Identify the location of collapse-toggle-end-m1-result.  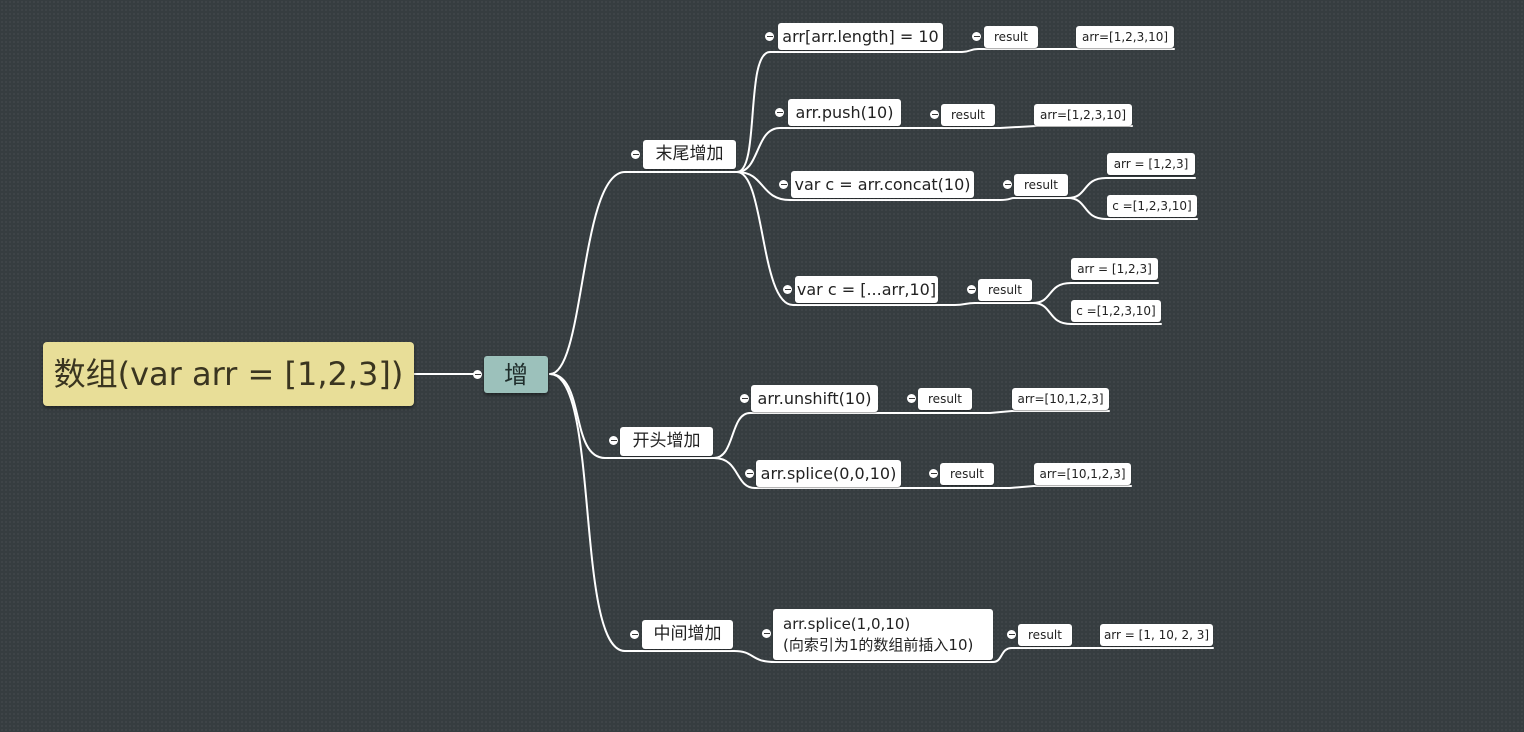
(976, 36).